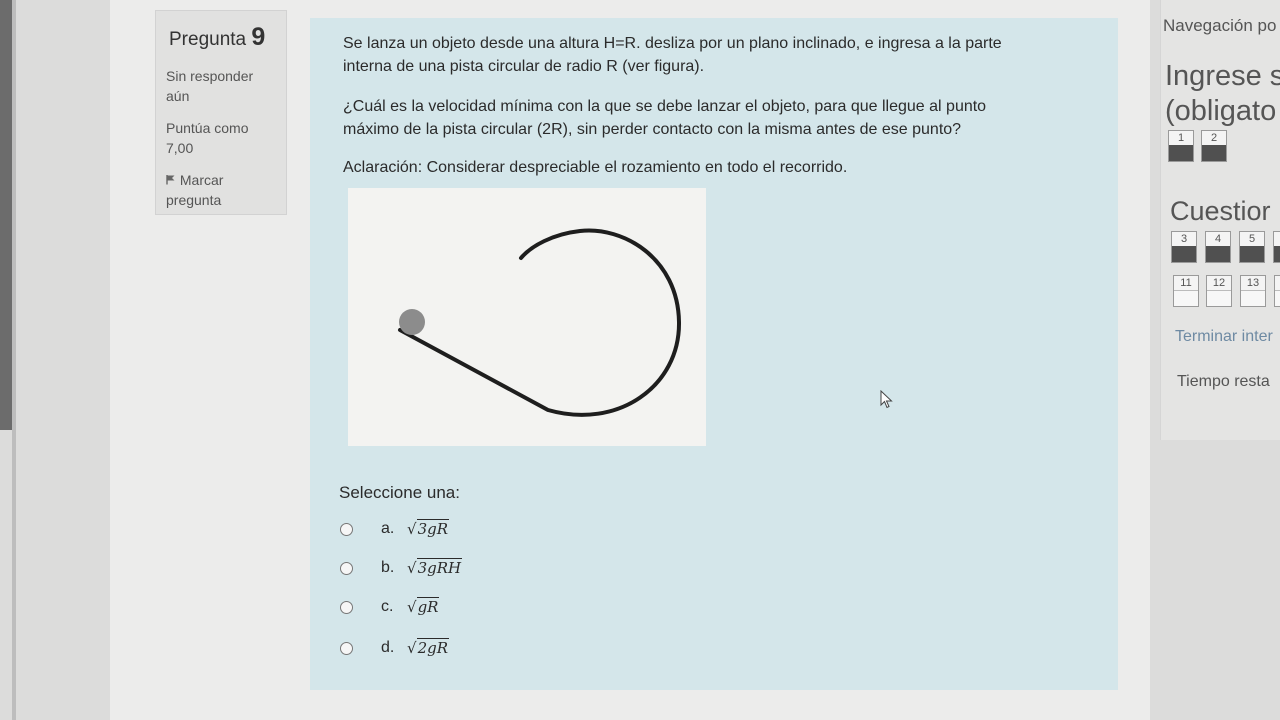 The image size is (1280, 720). I want to click on question-title: Pregunta 9, so click(222, 37).